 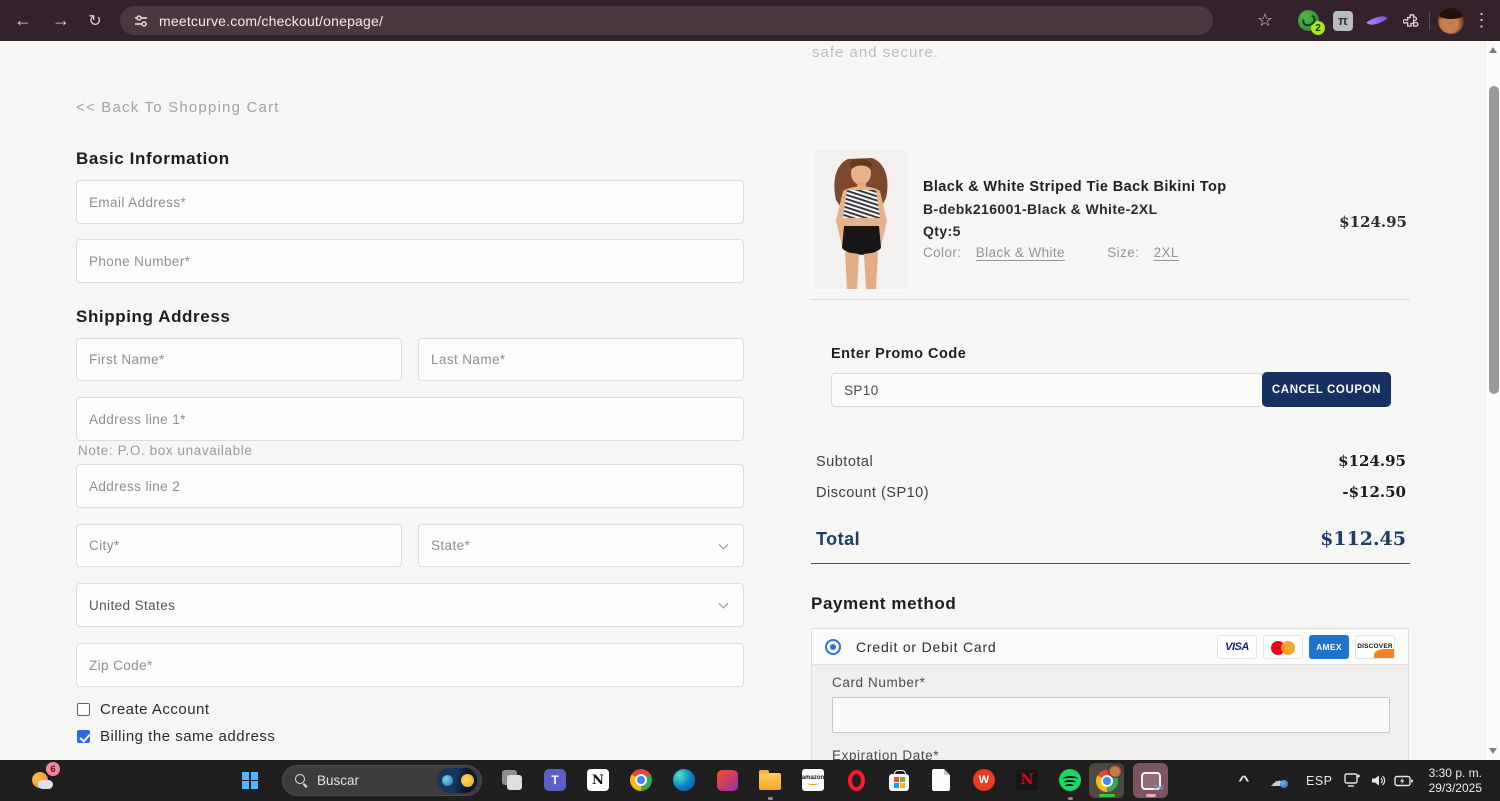 I want to click on product-price: $124.95, so click(x=1373, y=222).